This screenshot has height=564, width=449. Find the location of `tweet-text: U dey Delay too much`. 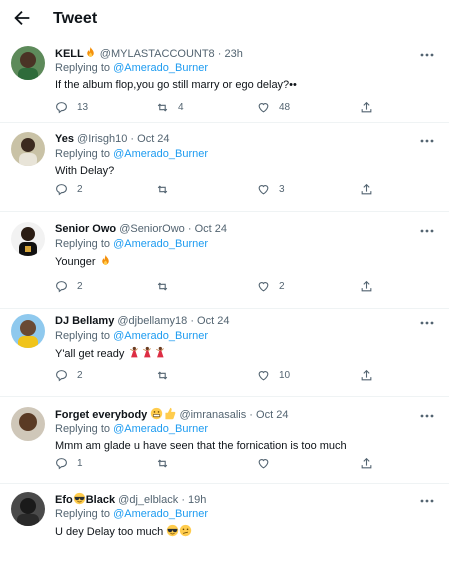

tweet-text: U dey Delay too much is located at coordinates (237, 532).